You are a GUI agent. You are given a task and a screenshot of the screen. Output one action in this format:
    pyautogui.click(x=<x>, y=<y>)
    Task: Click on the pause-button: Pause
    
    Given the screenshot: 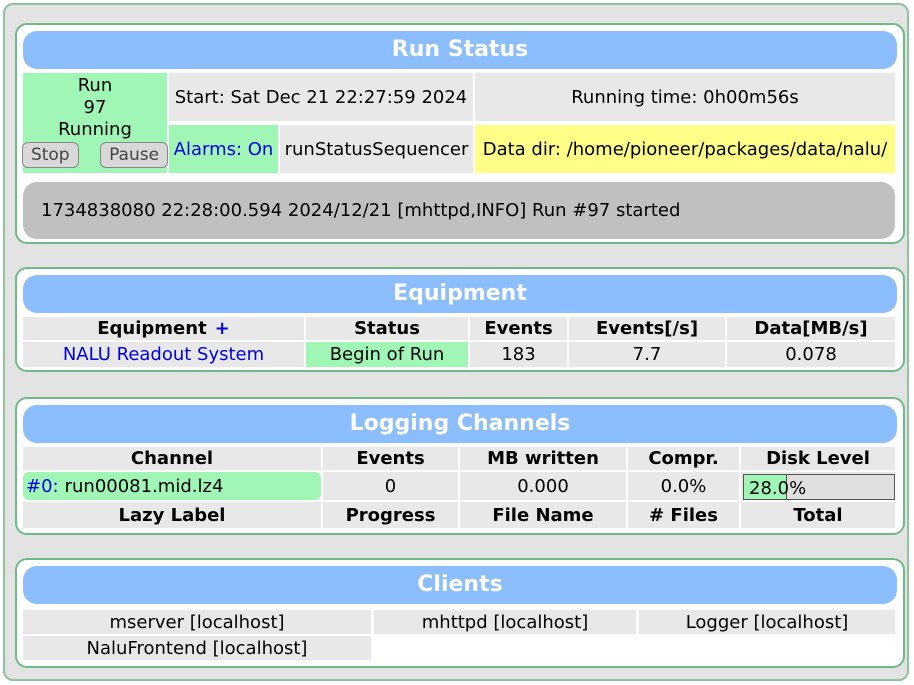 What is the action you would take?
    pyautogui.click(x=134, y=155)
    